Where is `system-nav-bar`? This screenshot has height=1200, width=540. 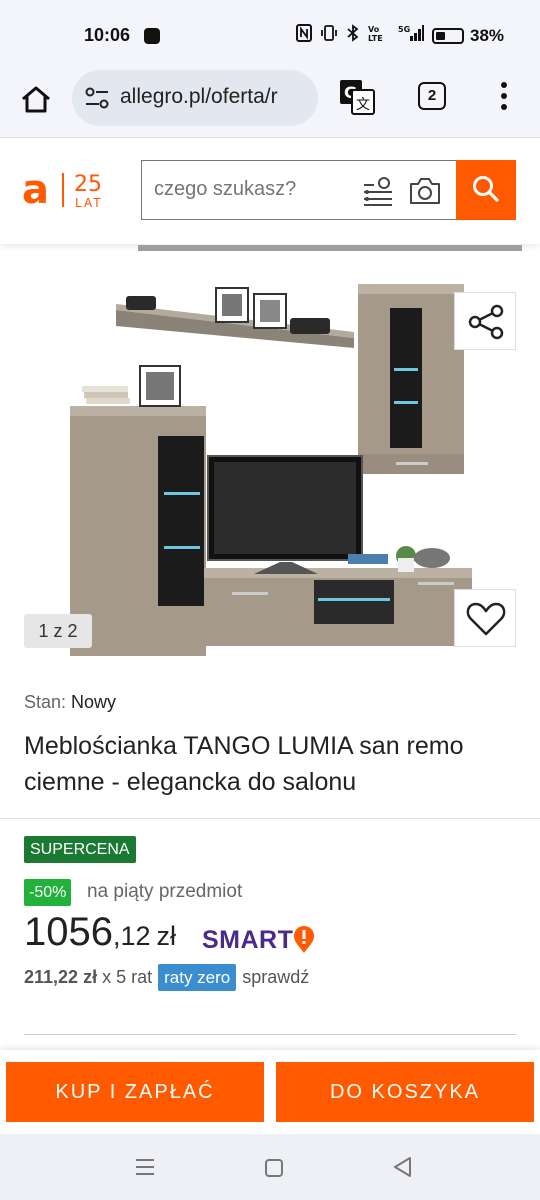
system-nav-bar is located at coordinates (270, 1167).